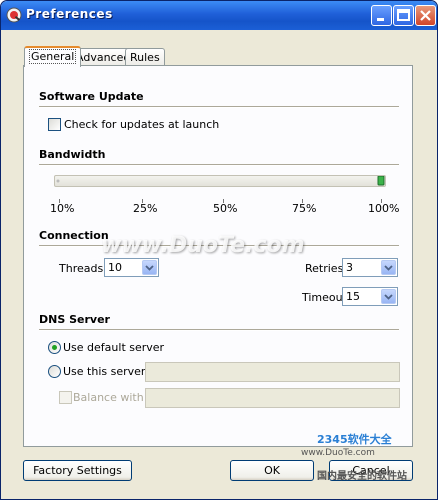 Image resolution: width=438 pixels, height=500 pixels. Describe the element at coordinates (54, 124) in the screenshot. I see `check-updates-checkbox` at that location.